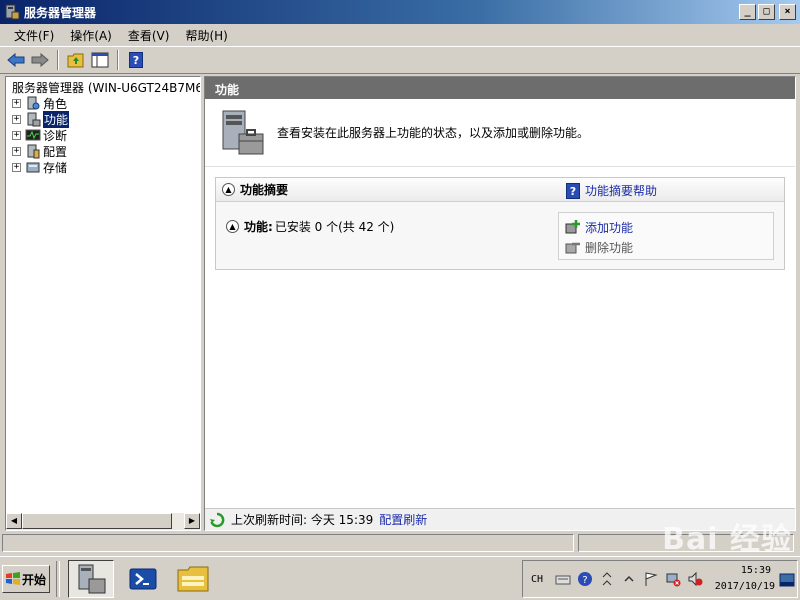  Describe the element at coordinates (33, 135) in the screenshot. I see `diagnostics-icon` at that location.